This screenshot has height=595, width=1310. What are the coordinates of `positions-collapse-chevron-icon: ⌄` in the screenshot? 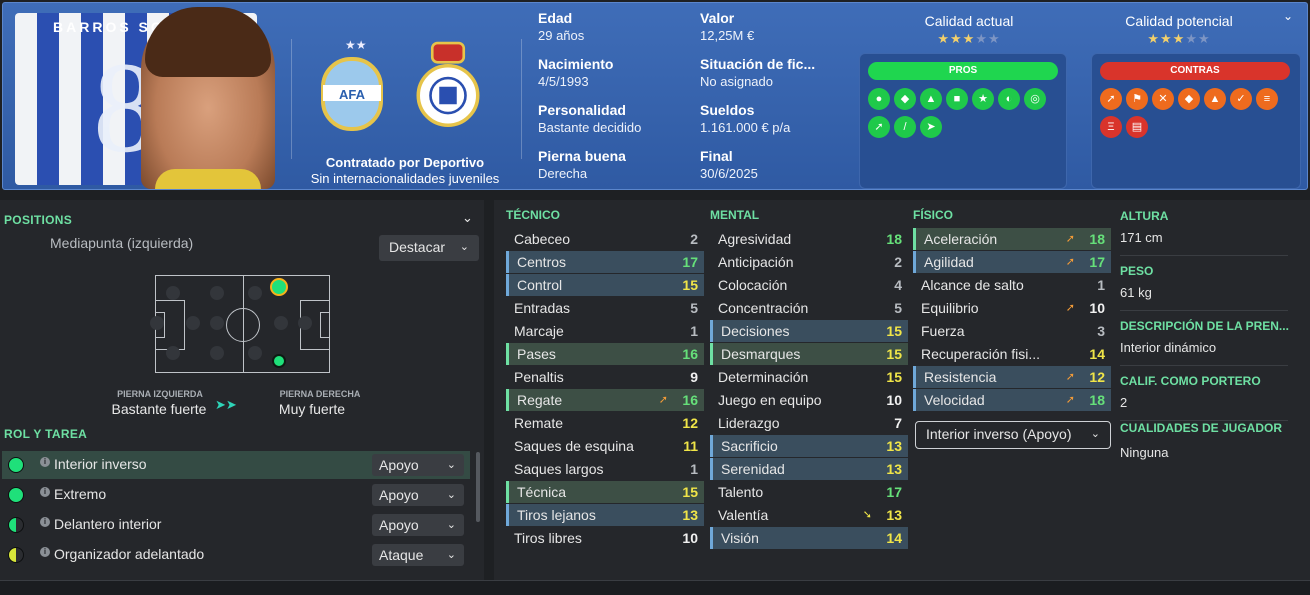 It's located at (467, 218).